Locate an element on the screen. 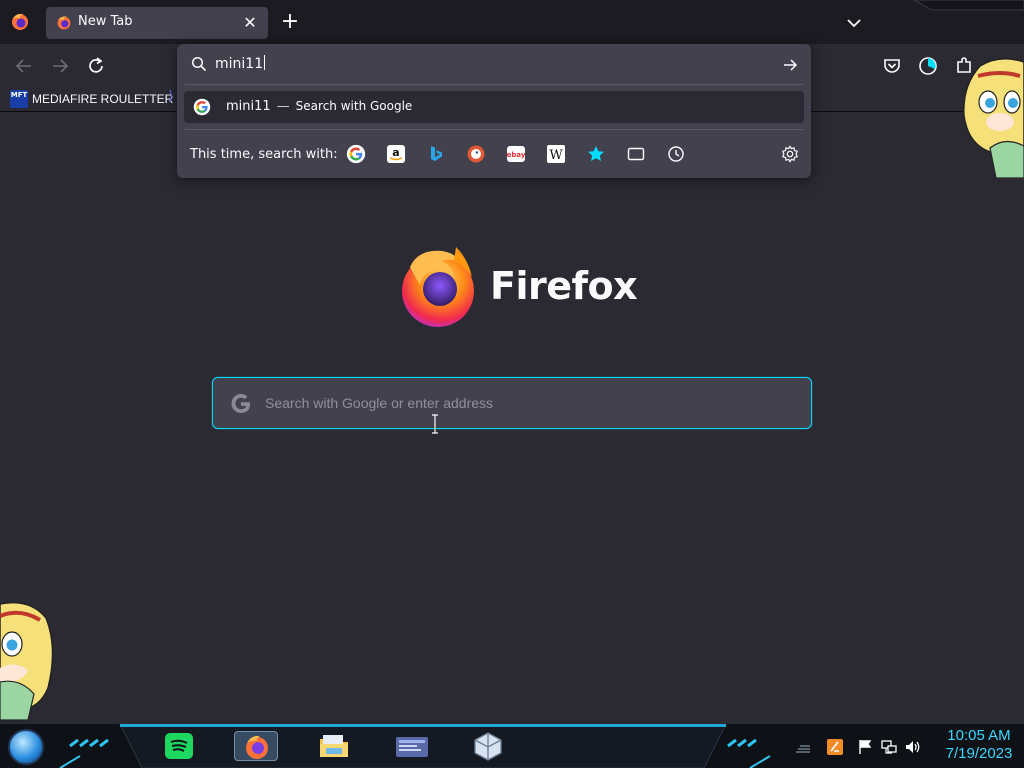  bing-icon is located at coordinates (436, 154).